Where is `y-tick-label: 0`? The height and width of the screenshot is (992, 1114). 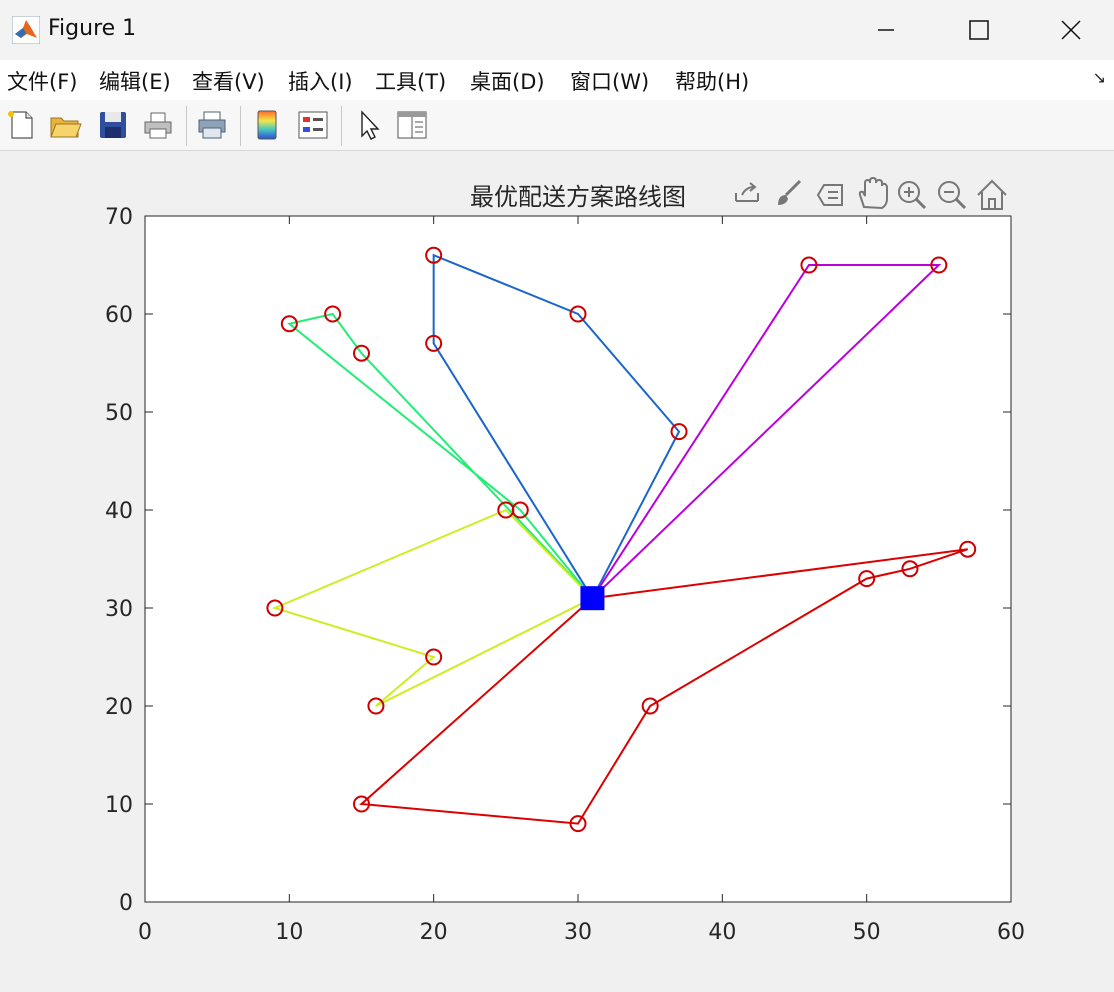 y-tick-label: 0 is located at coordinates (126, 903).